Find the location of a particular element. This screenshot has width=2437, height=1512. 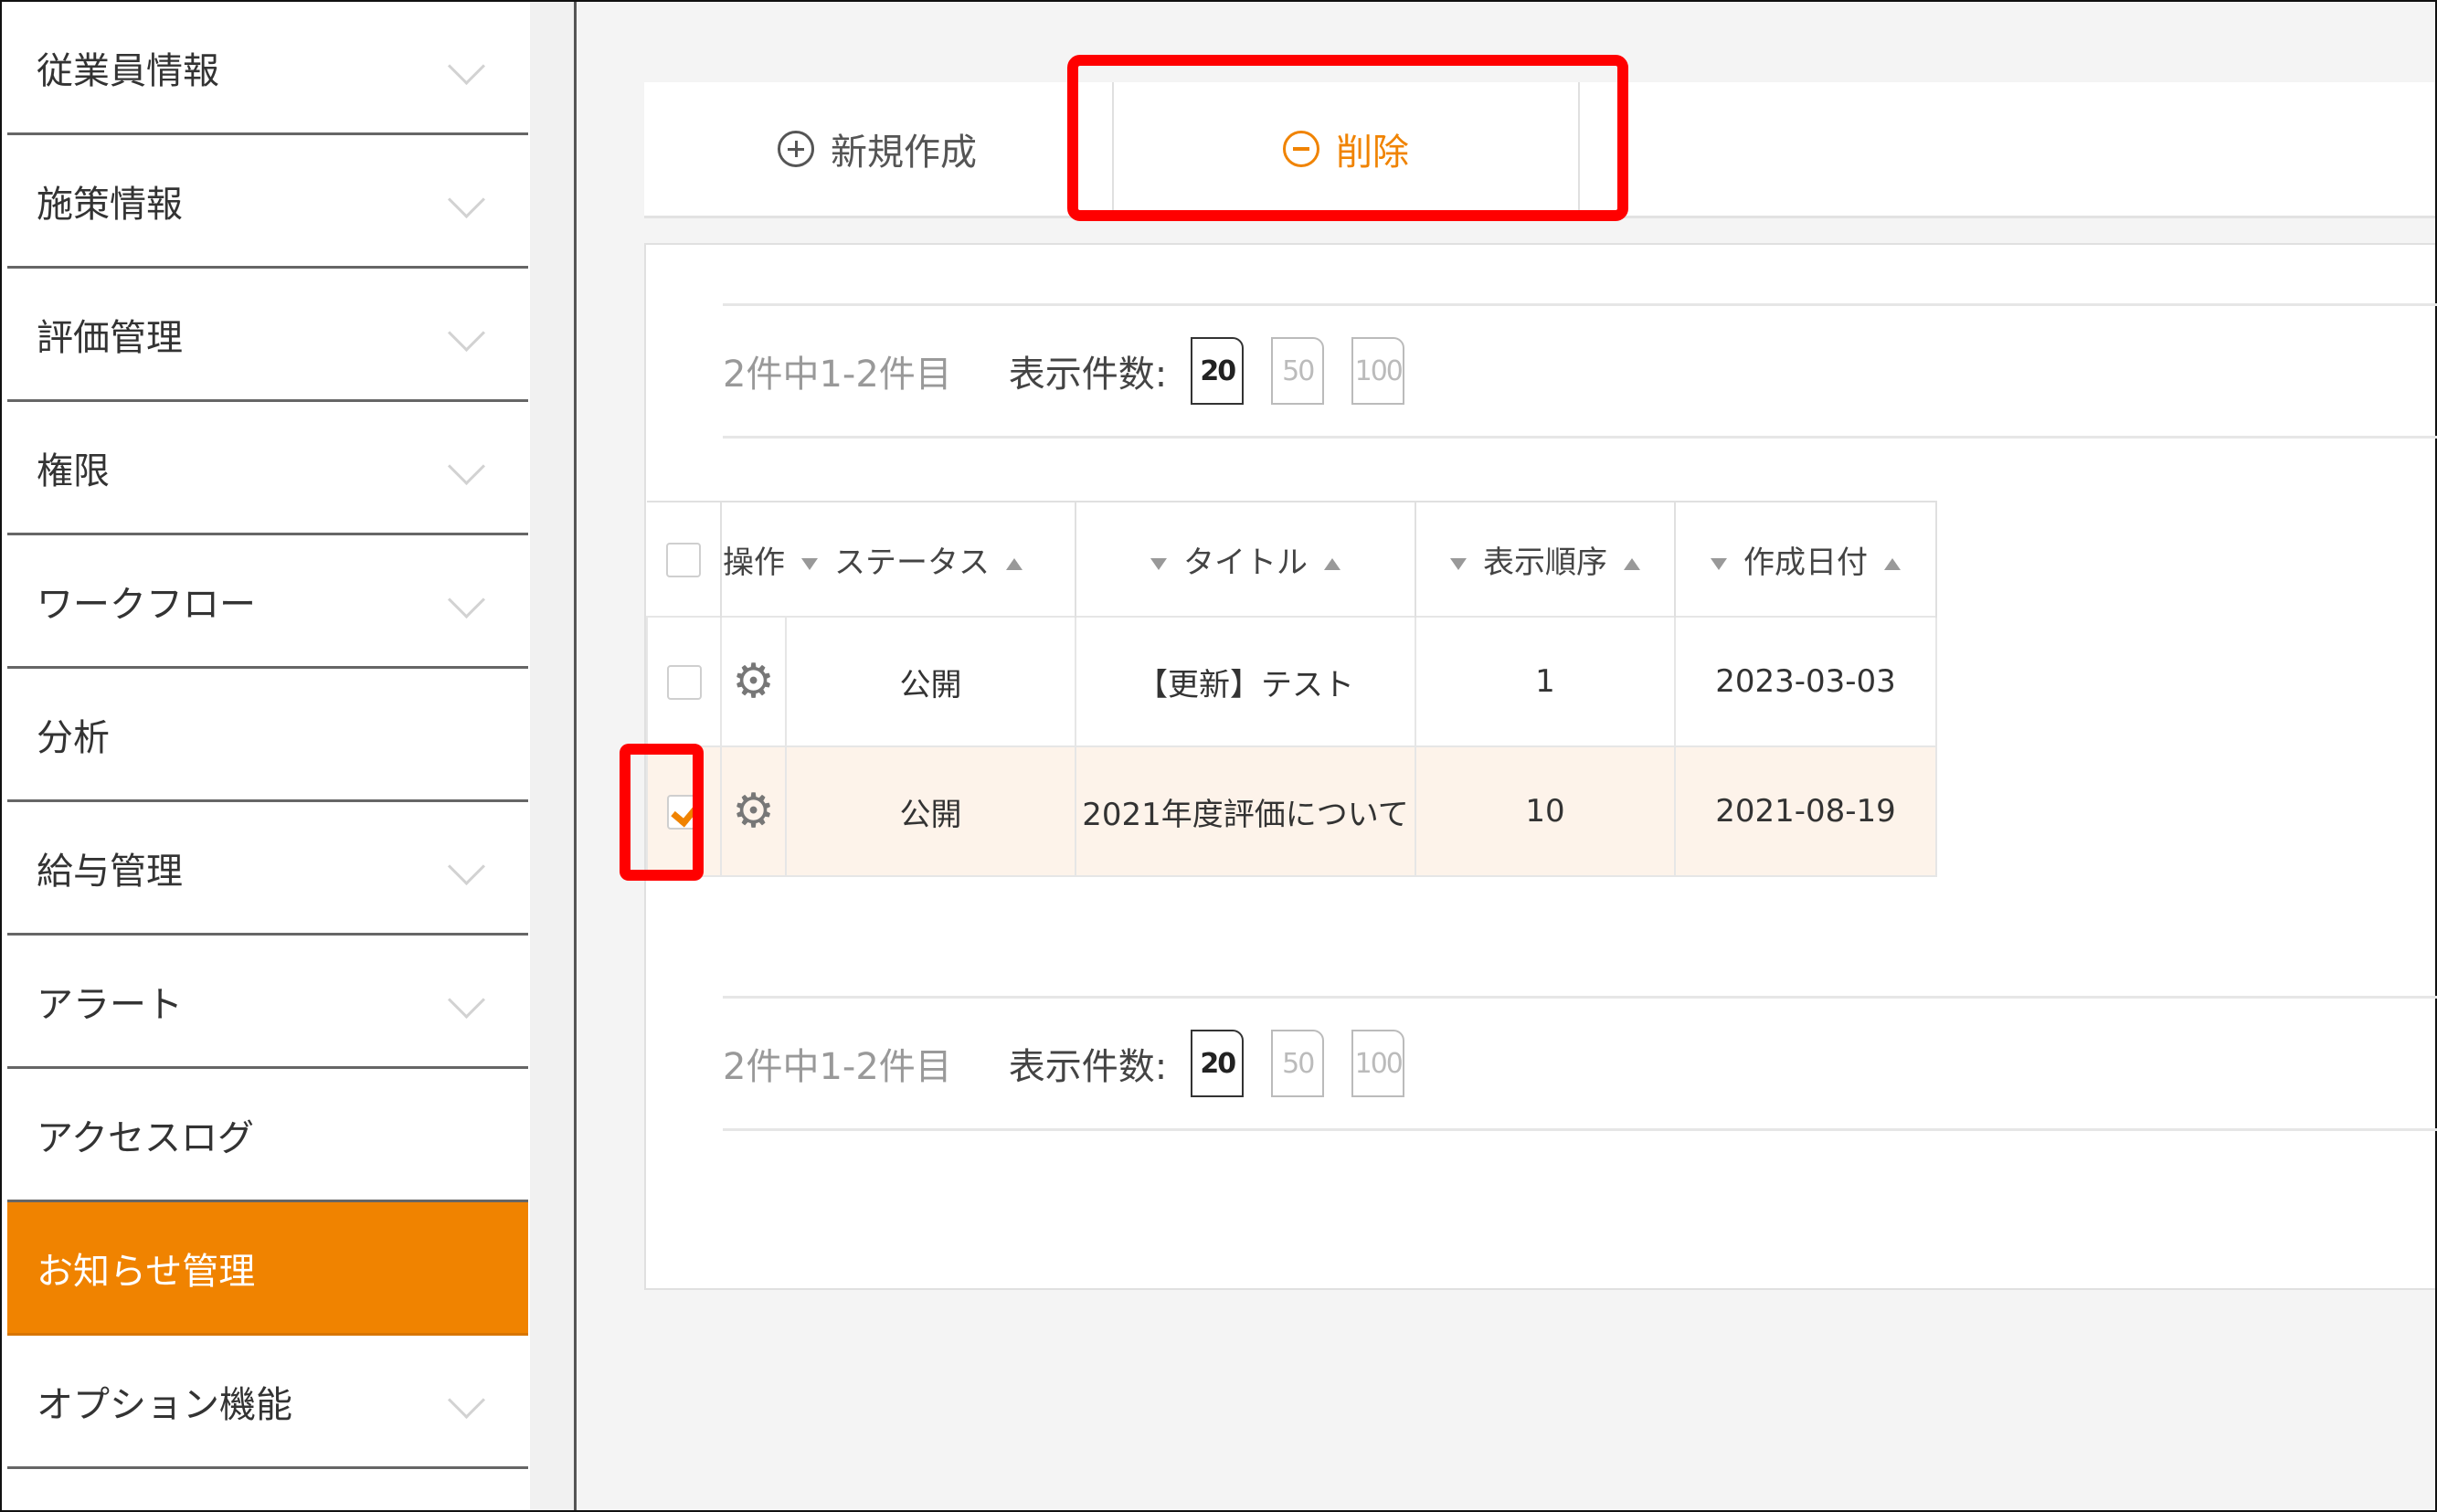

checkbox-highlight-box is located at coordinates (662, 812).